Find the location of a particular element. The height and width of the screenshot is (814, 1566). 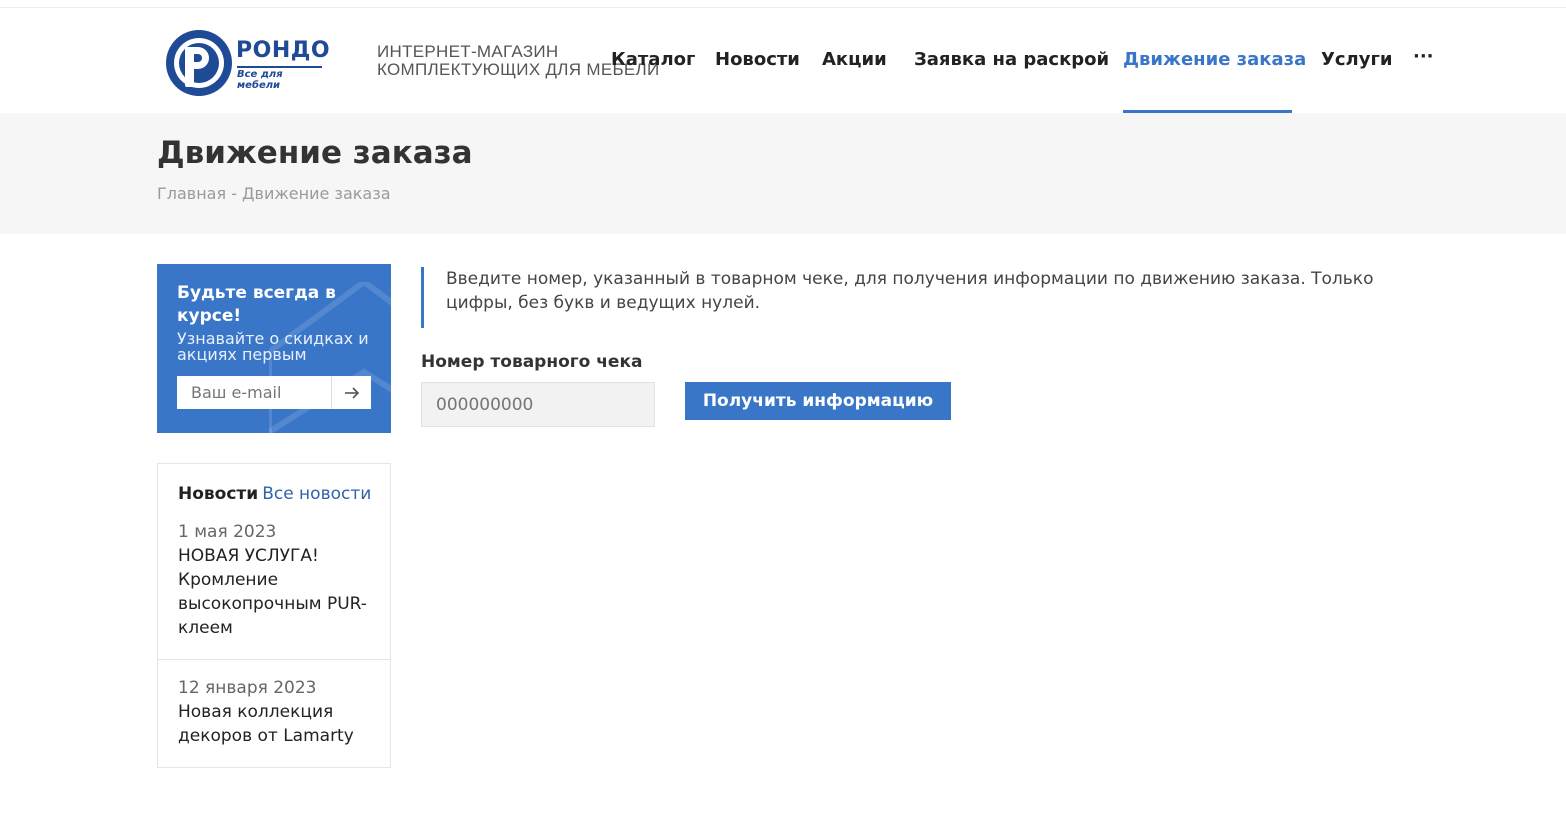

nav-item-services: Услуги is located at coordinates (1356, 59).